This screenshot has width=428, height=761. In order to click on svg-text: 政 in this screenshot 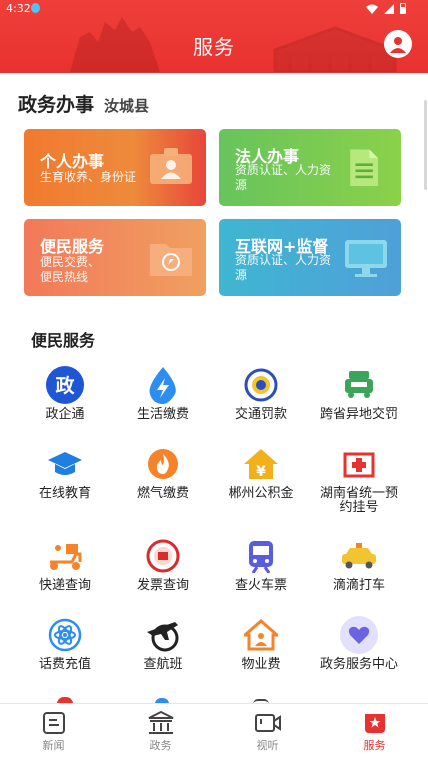, I will do `click(65, 385)`.